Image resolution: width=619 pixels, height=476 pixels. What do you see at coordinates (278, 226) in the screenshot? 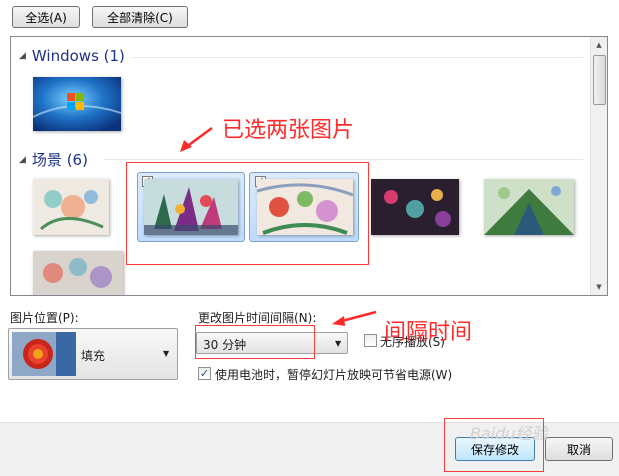
I see `annotation-arrows` at bounding box center [278, 226].